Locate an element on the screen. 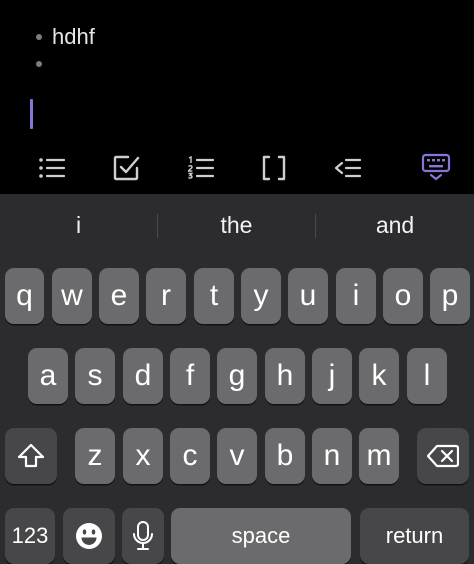 This screenshot has height=564, width=474. list-item is located at coordinates (44, 64).